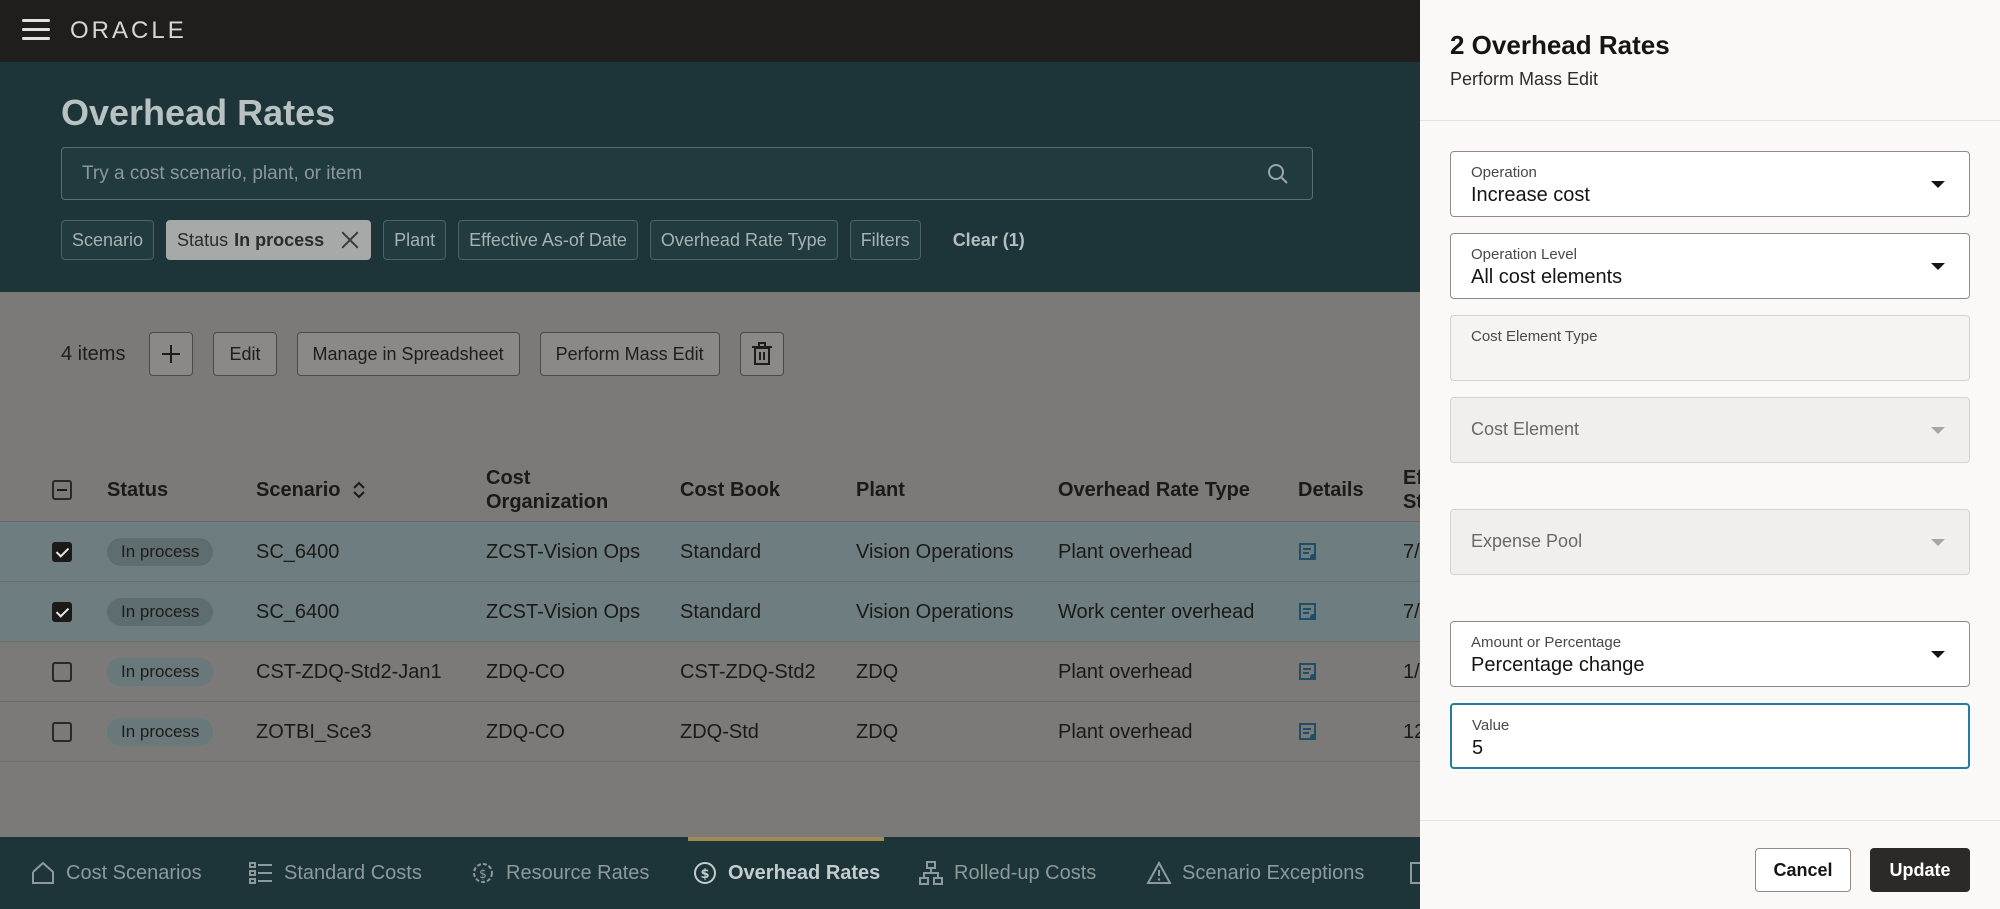 This screenshot has width=2000, height=909. I want to click on nav-scenario-exceptions: Scenario Exceptions, so click(1255, 873).